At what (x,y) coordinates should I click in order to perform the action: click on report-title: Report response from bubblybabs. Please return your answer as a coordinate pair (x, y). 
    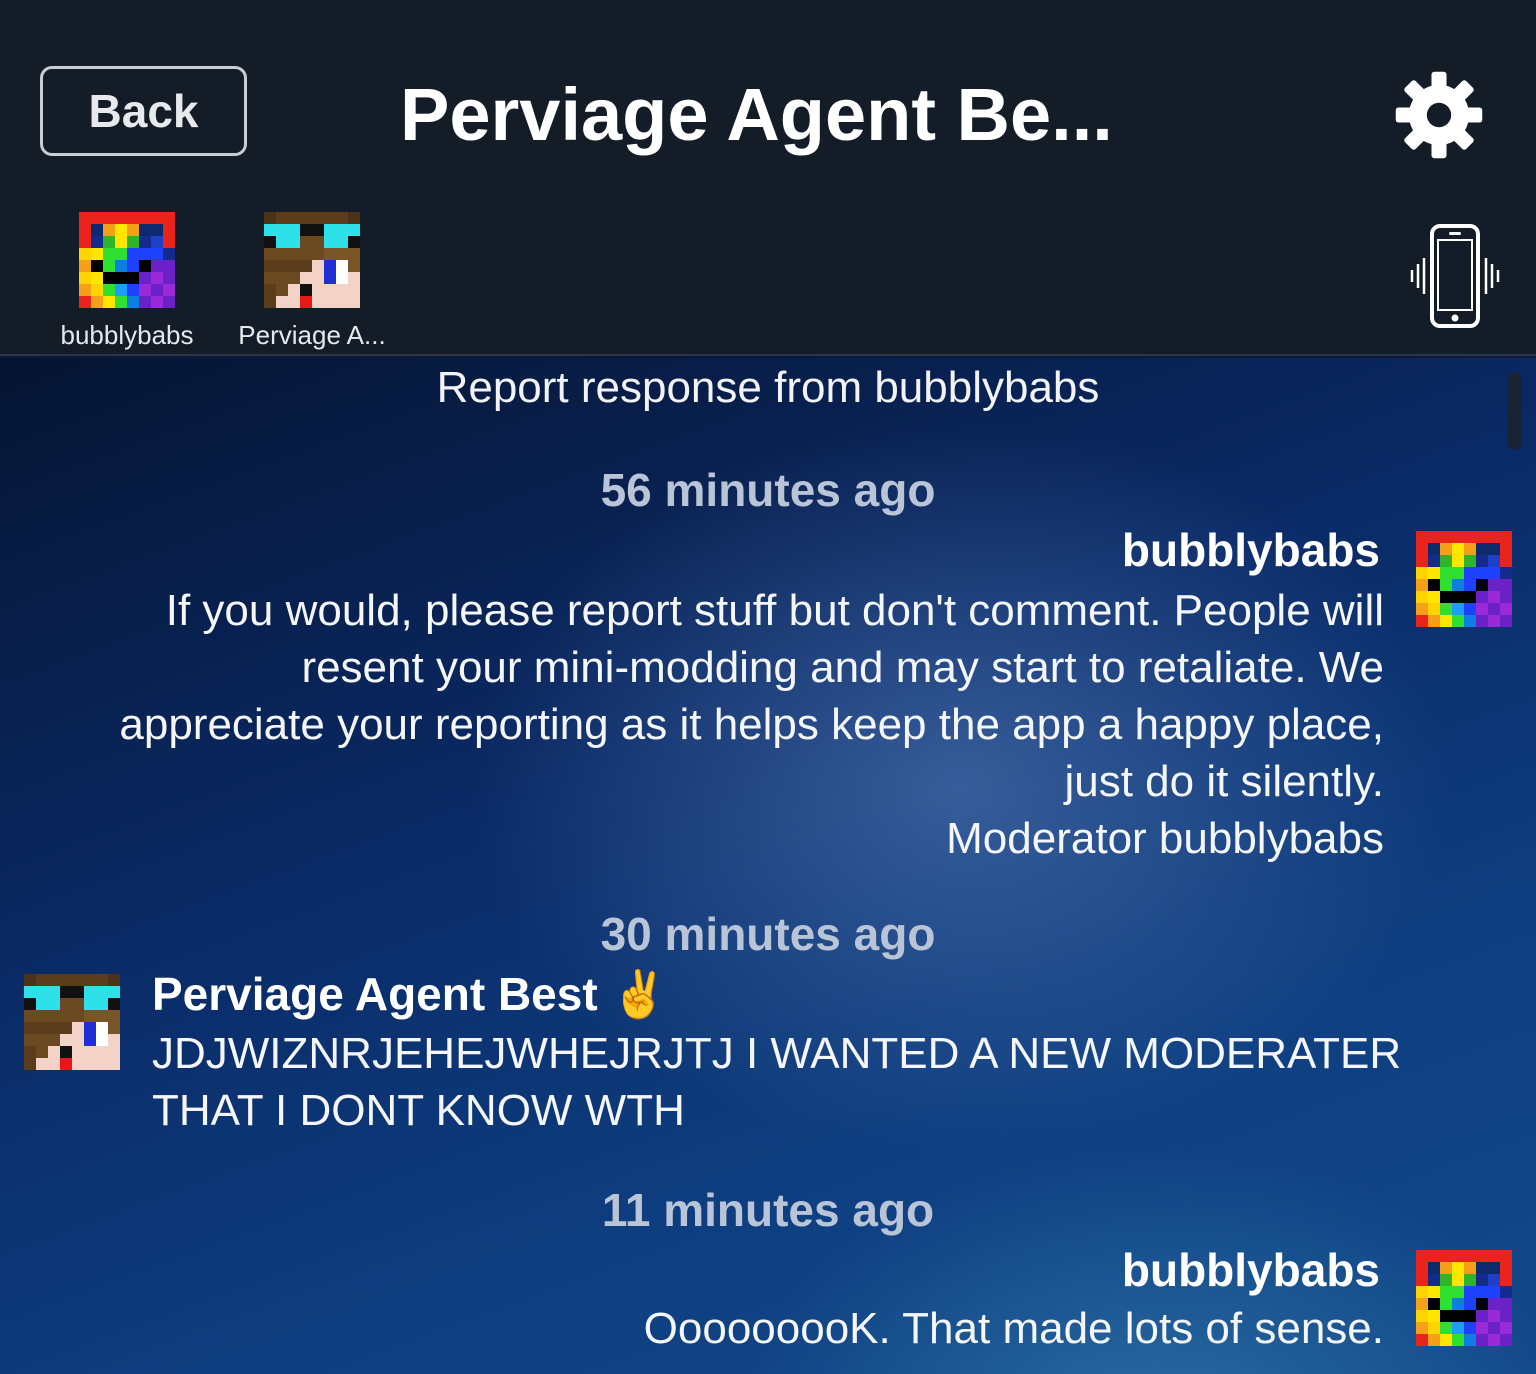
    Looking at the image, I should click on (768, 387).